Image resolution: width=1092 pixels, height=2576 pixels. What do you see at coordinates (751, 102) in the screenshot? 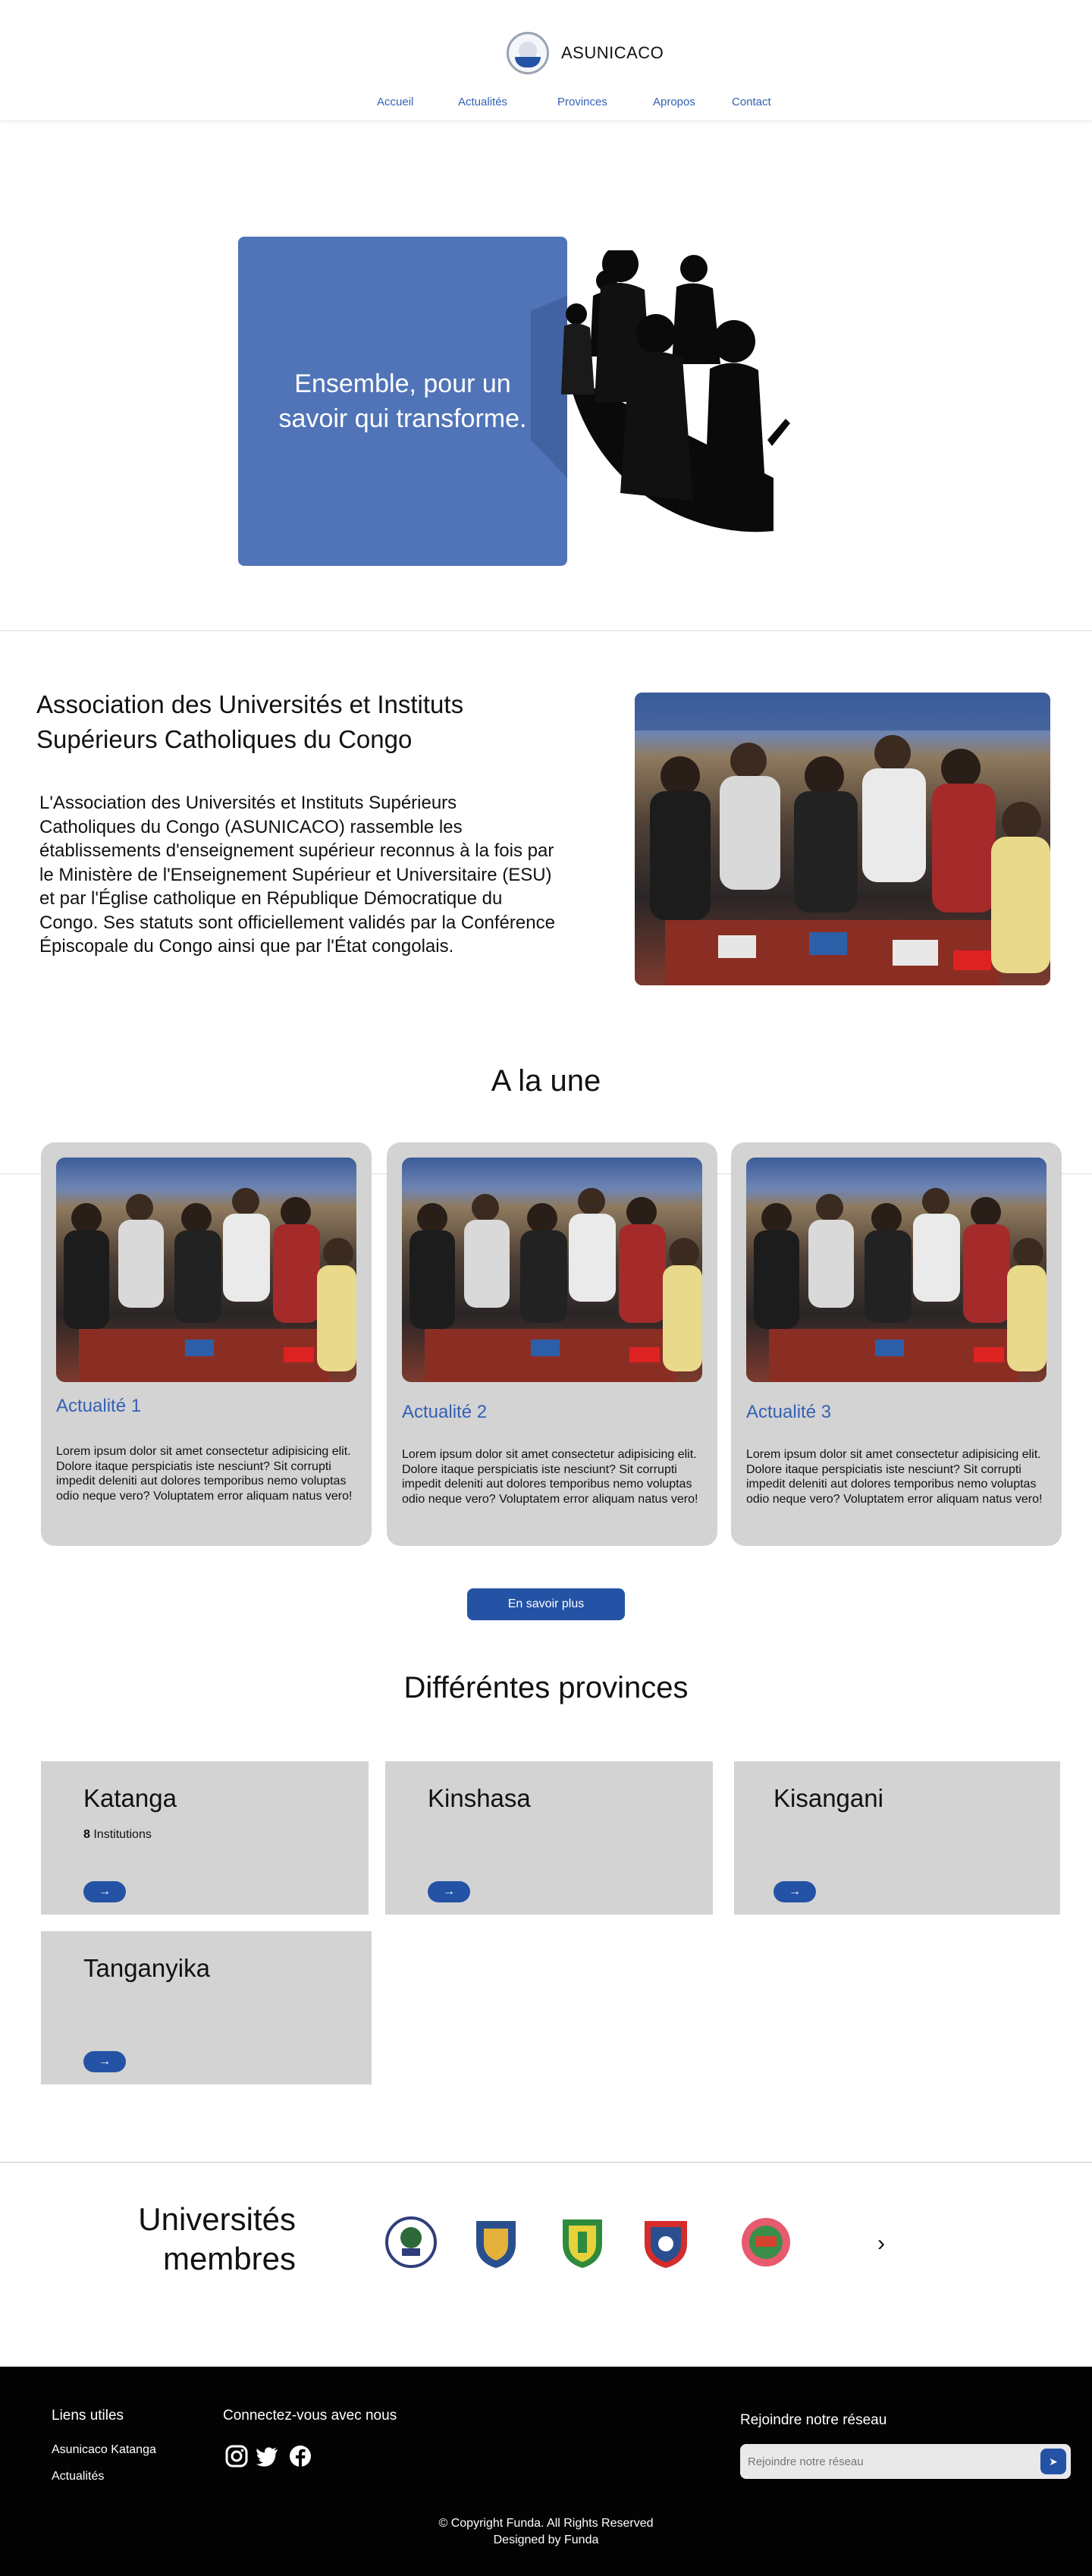
I see `nav-link-contact: Contact` at bounding box center [751, 102].